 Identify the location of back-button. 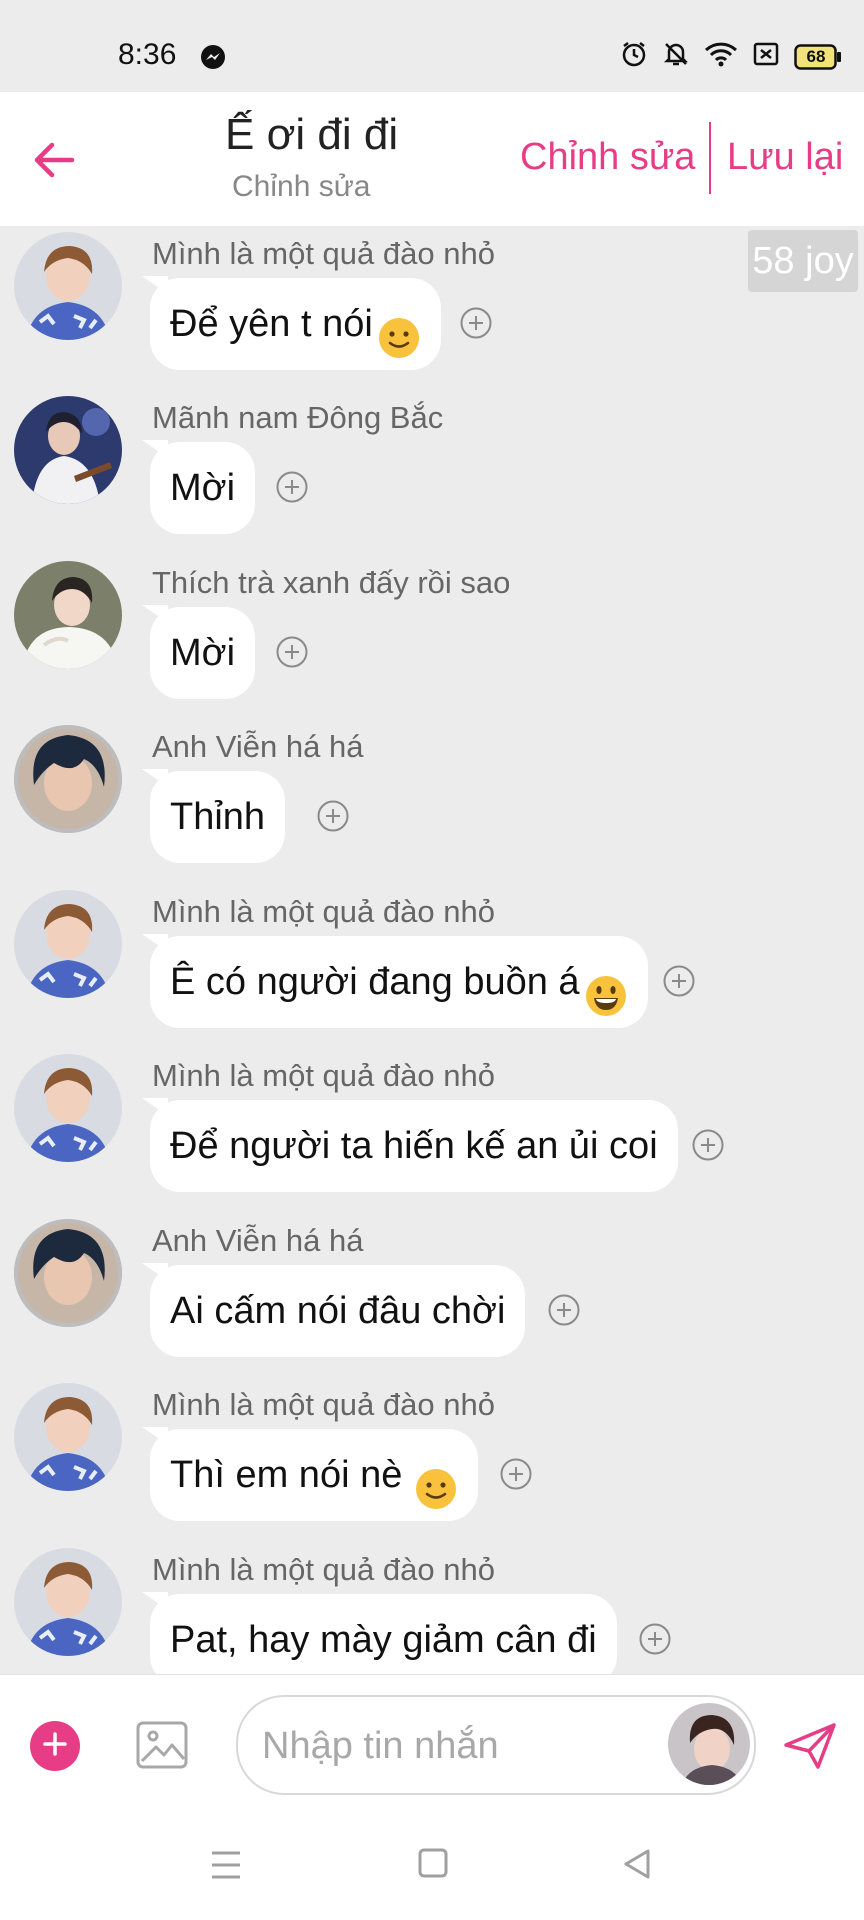
(54, 162).